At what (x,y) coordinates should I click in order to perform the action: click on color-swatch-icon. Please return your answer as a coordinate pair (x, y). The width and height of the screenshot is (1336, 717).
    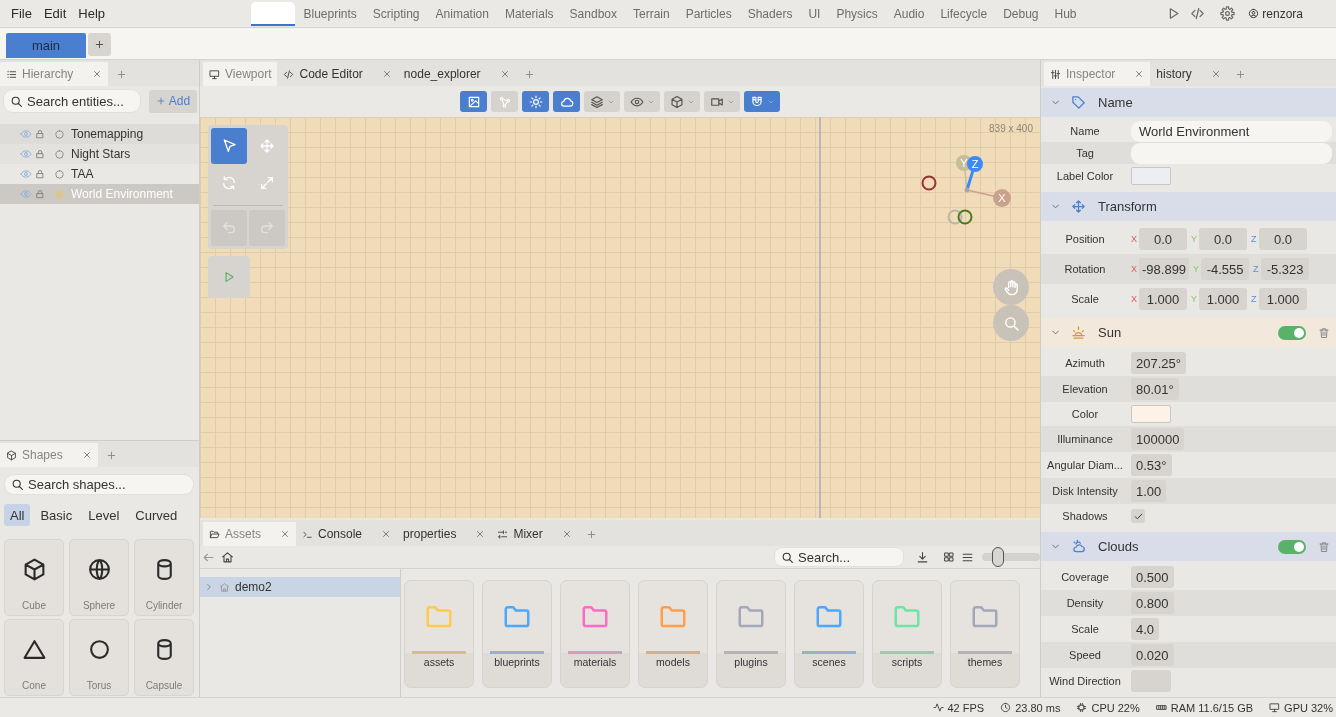
    Looking at the image, I should click on (1151, 414).